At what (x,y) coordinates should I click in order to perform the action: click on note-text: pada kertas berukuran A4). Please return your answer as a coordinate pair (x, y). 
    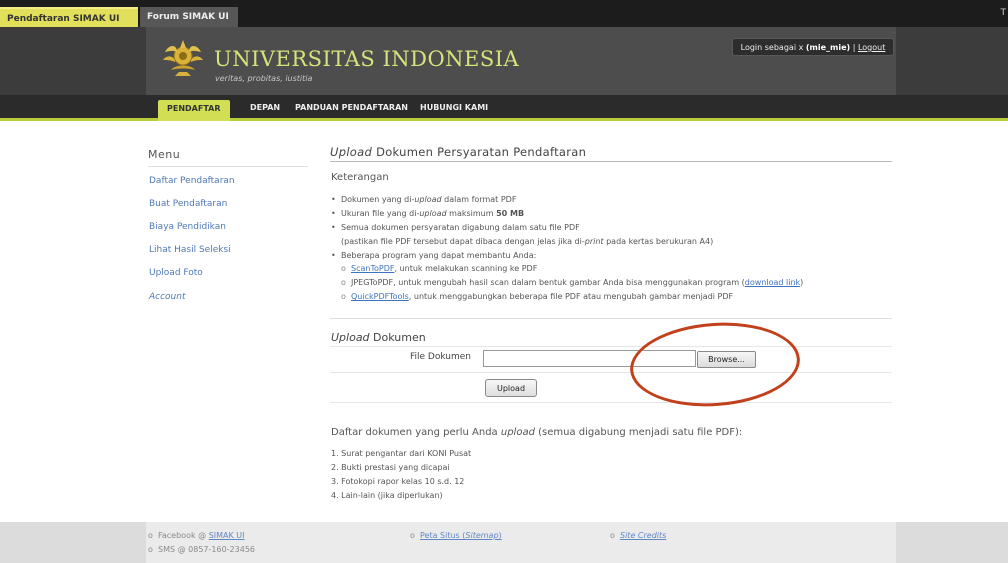
    Looking at the image, I should click on (658, 241).